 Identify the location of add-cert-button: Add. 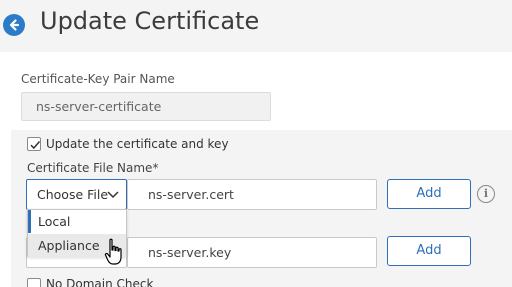
(429, 194).